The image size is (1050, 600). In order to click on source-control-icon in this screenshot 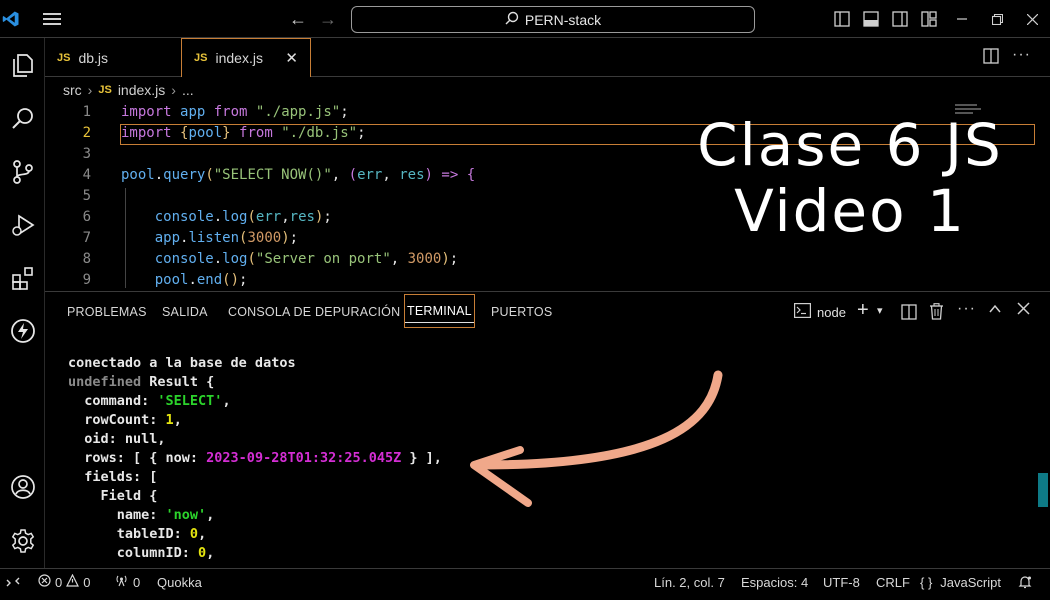, I will do `click(22, 172)`.